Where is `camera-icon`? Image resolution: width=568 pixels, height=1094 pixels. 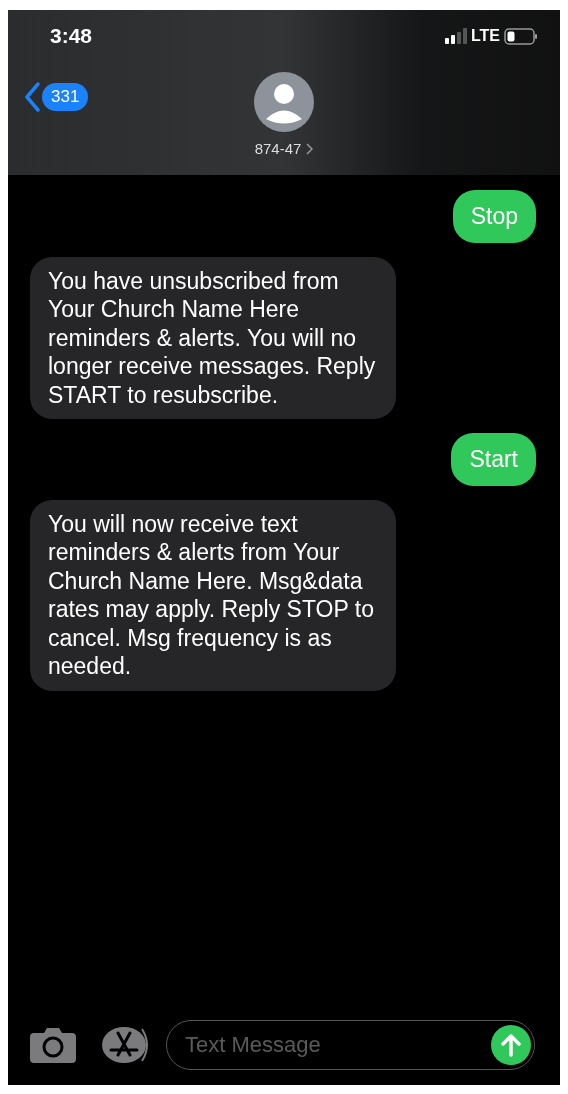 camera-icon is located at coordinates (53, 1045).